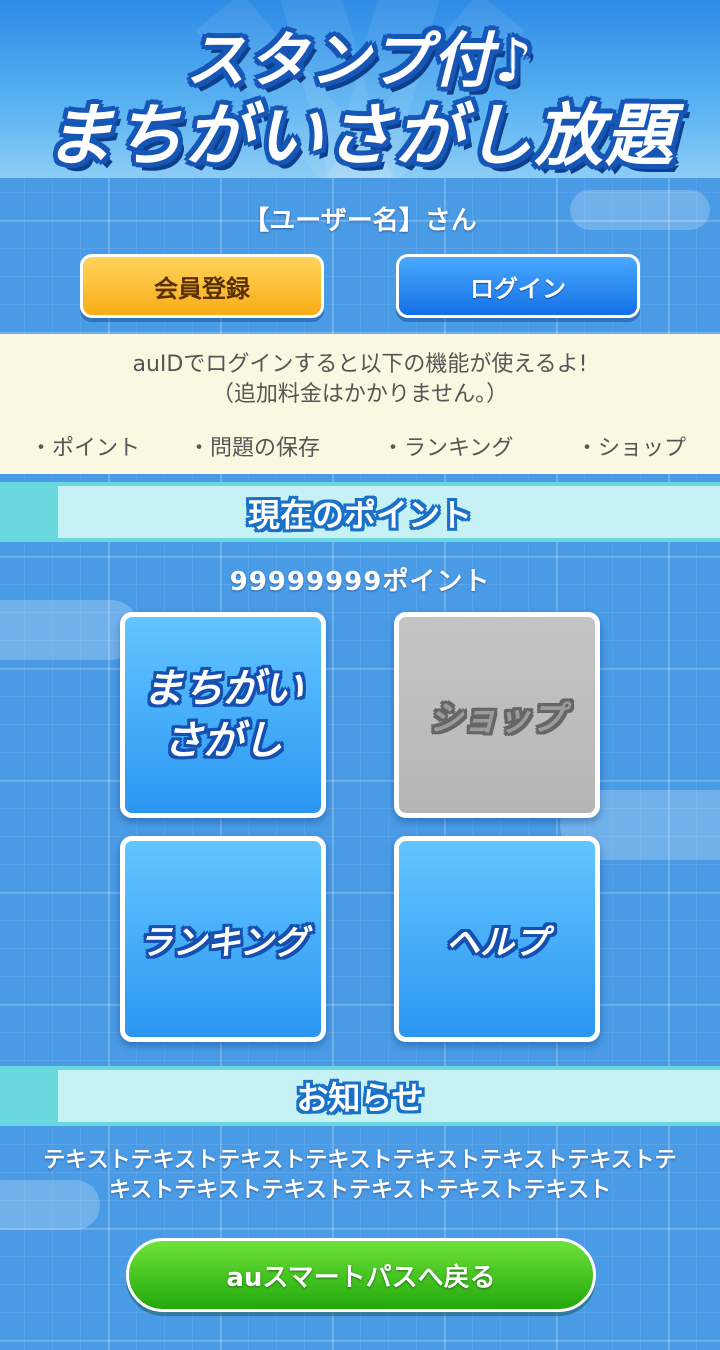 The height and width of the screenshot is (1350, 720). Describe the element at coordinates (631, 448) in the screenshot. I see `feature-item-shop: ・ショップ` at that location.